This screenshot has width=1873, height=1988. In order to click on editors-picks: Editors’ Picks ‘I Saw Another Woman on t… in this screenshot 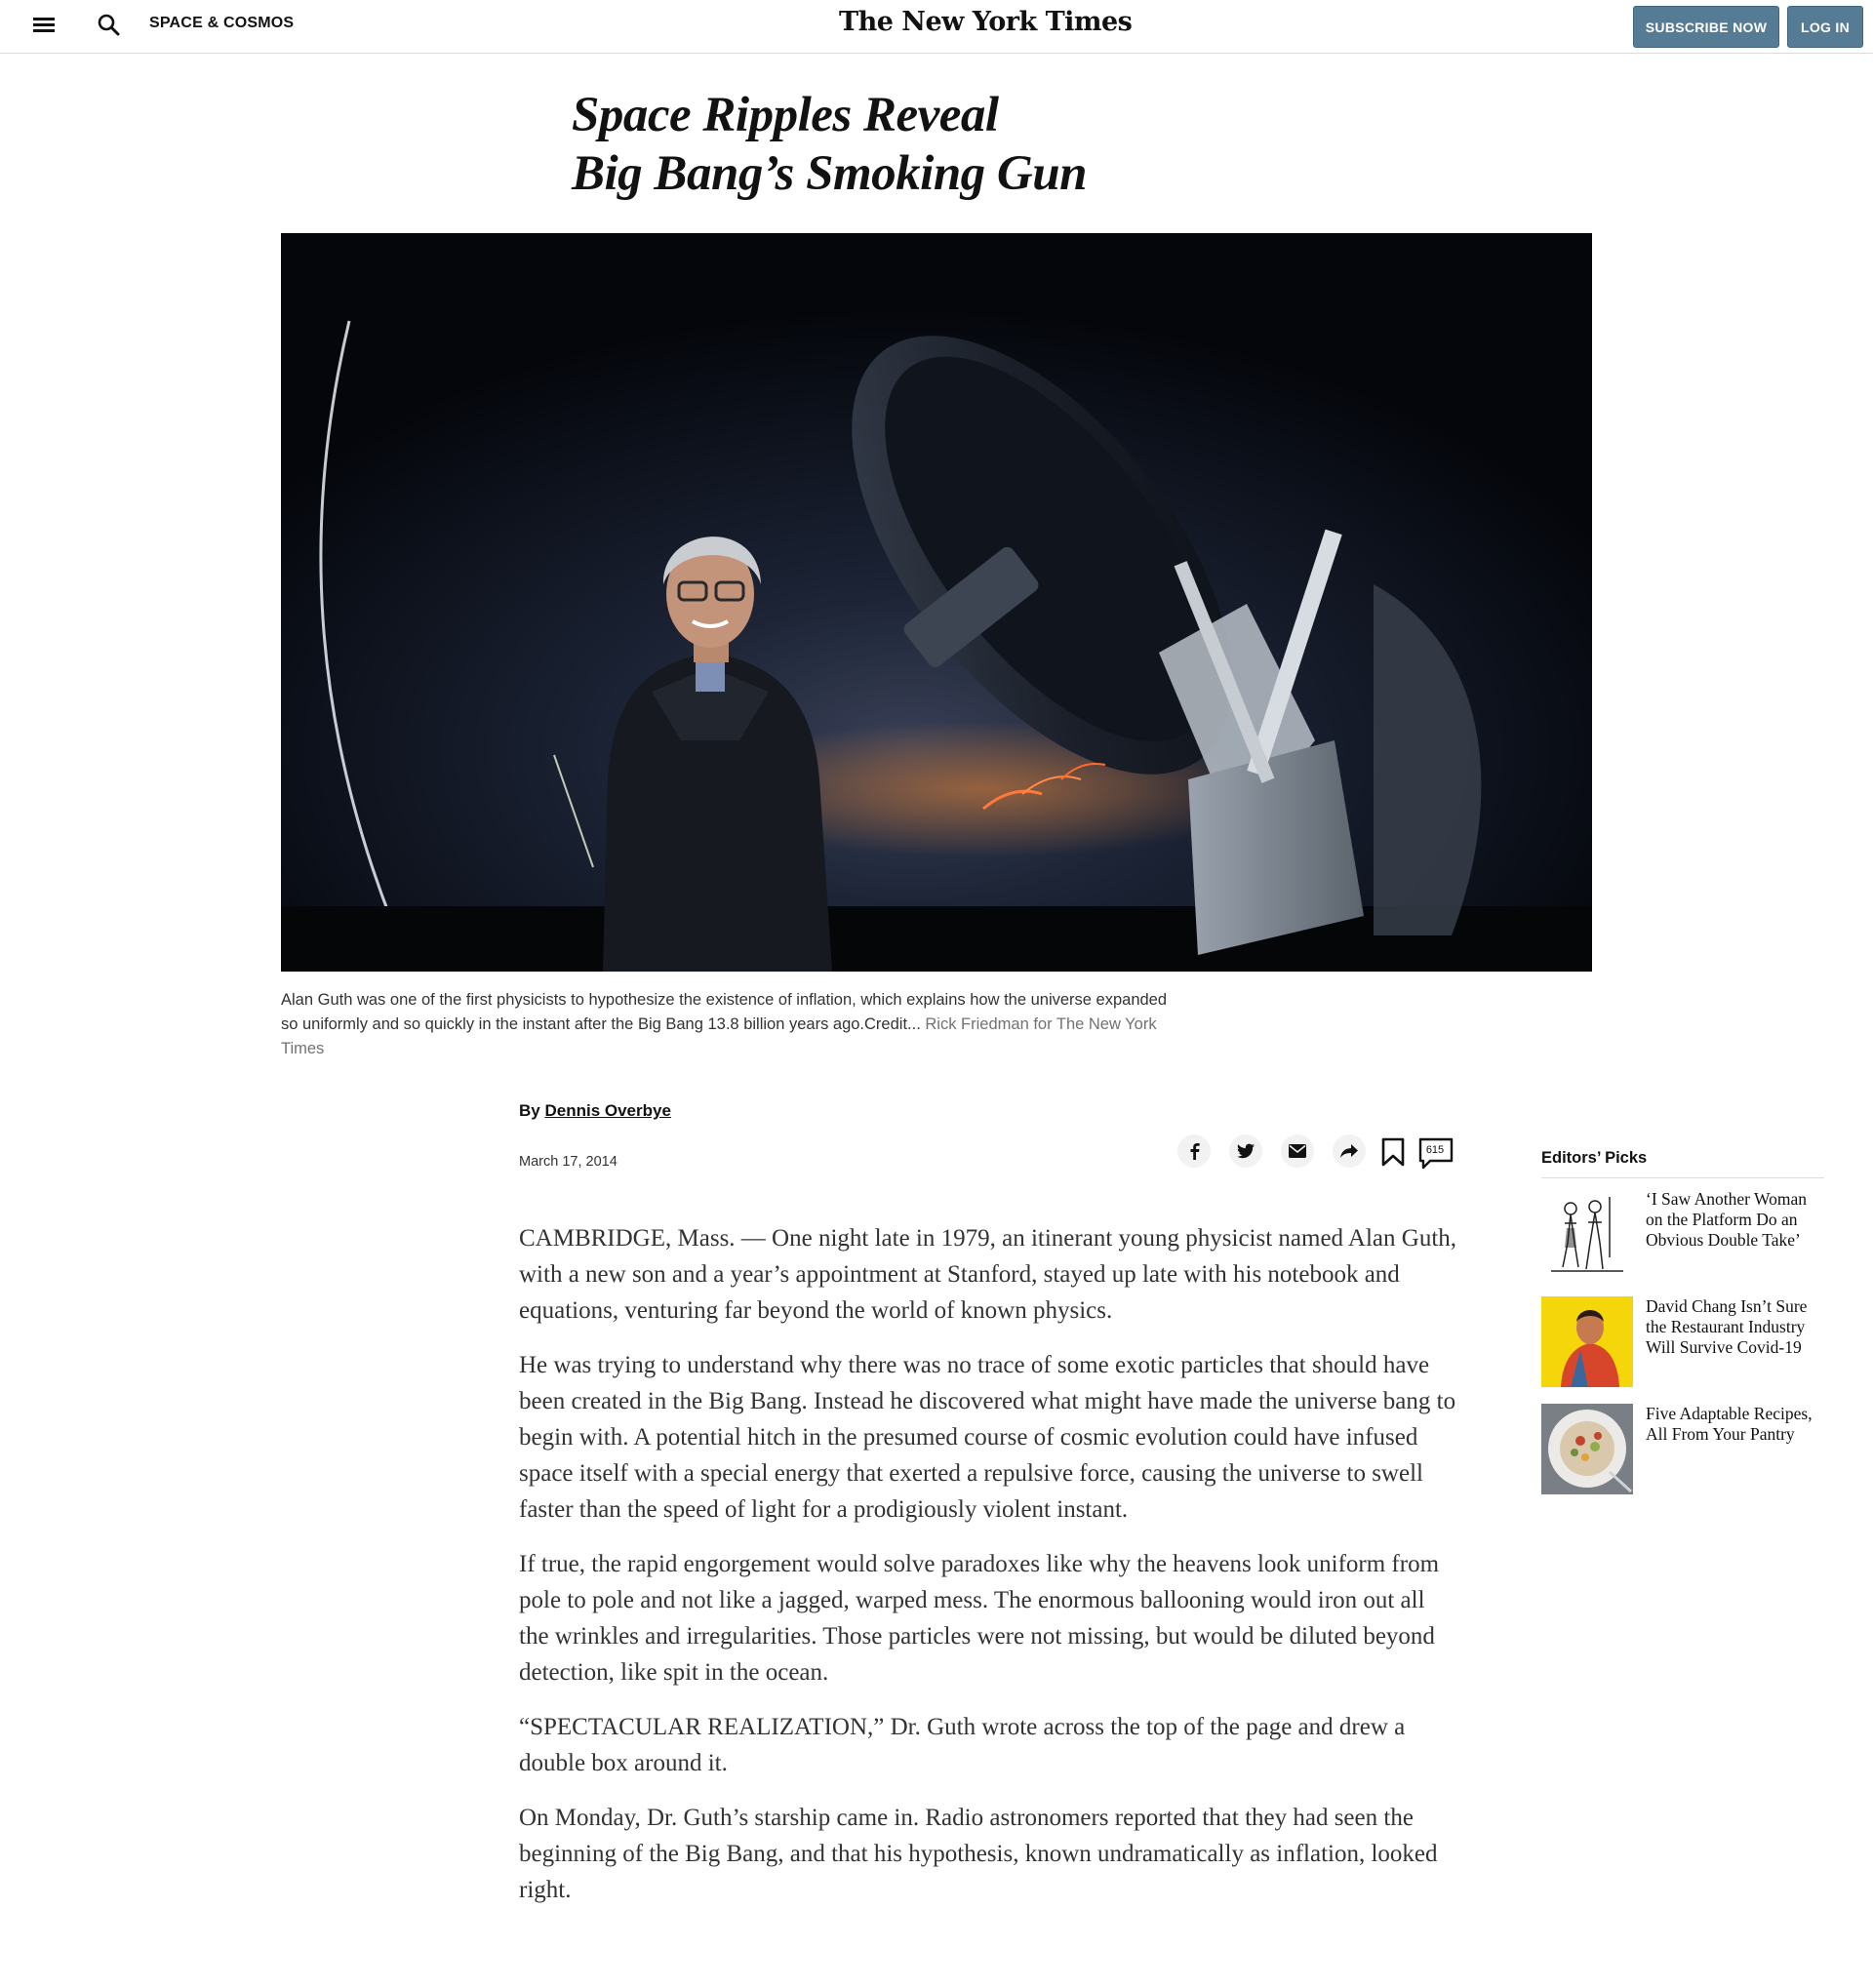, I will do `click(1682, 1325)`.